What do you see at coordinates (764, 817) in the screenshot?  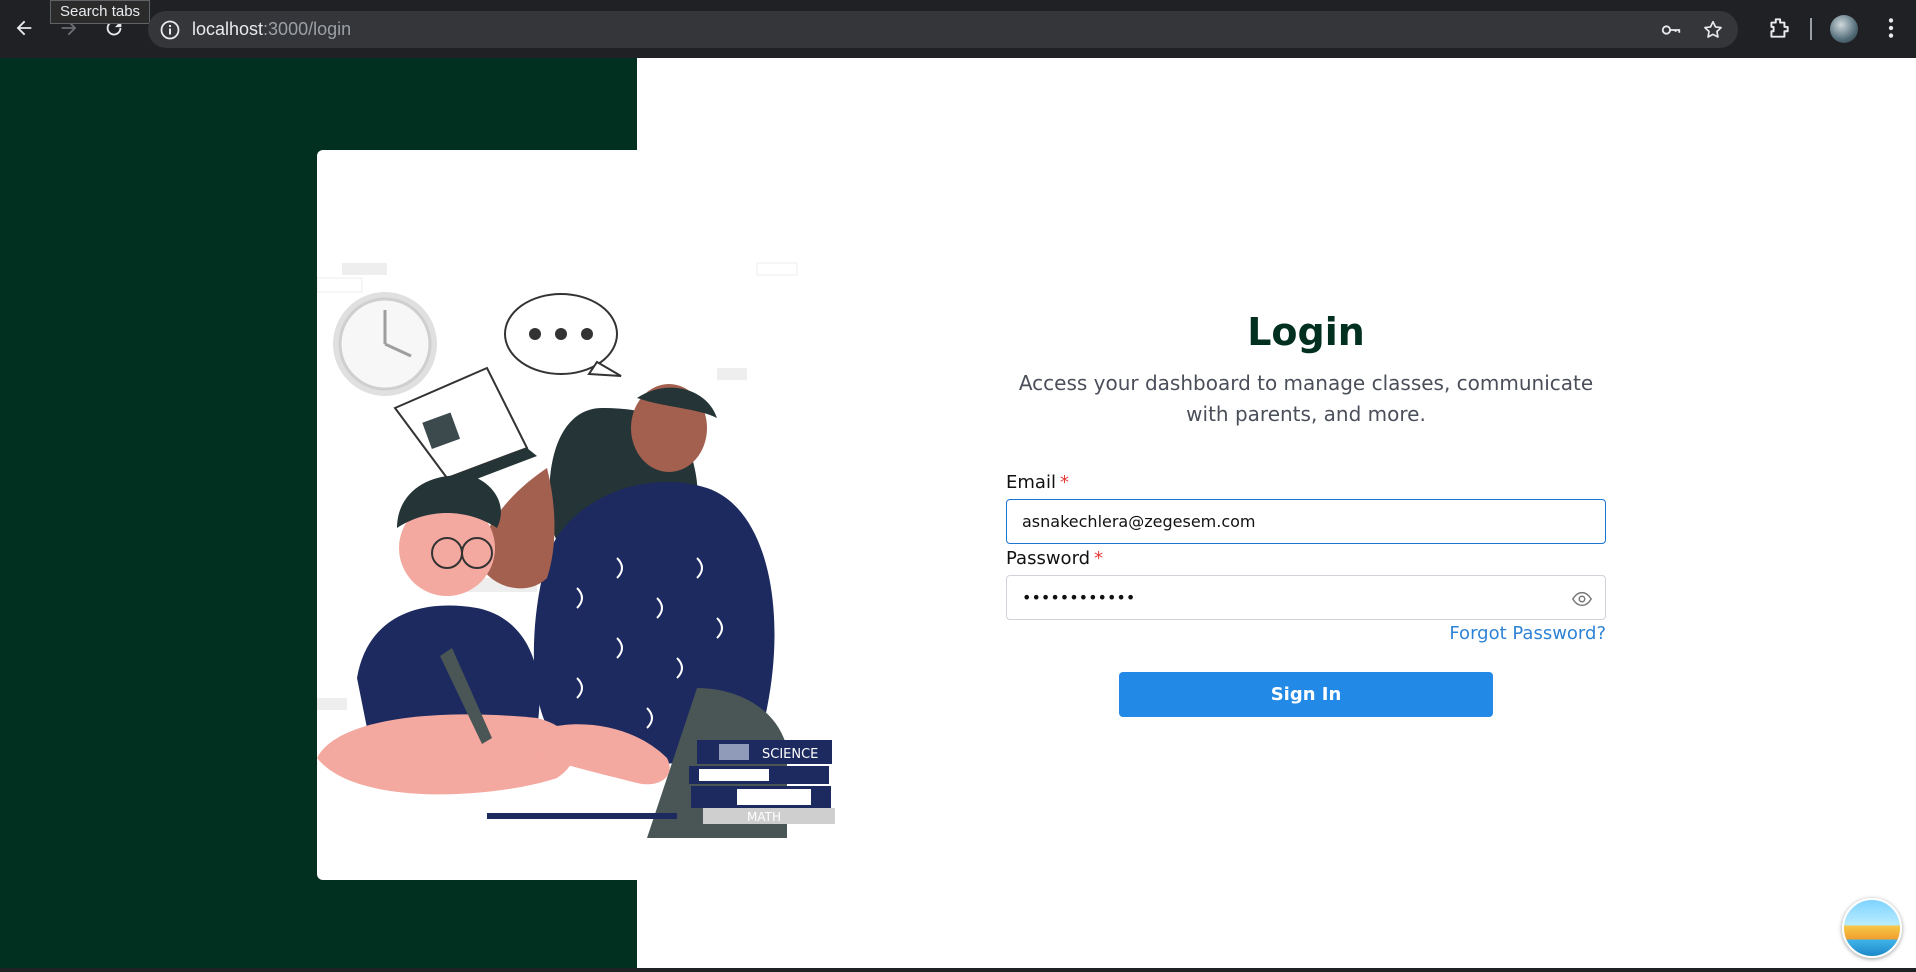 I see `book-label-math: MATH` at bounding box center [764, 817].